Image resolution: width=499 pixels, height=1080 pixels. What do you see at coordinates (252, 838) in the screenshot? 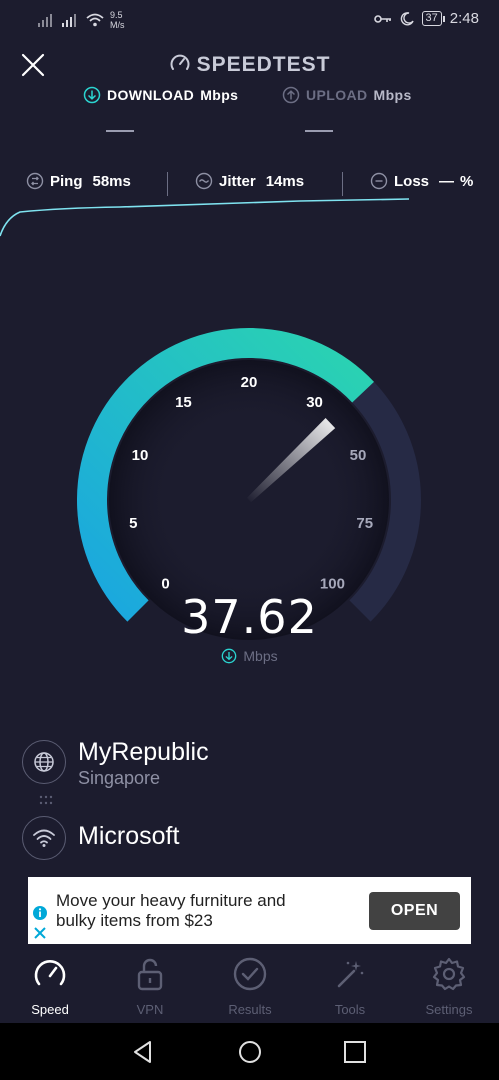
I see `host-info: Microsoft` at bounding box center [252, 838].